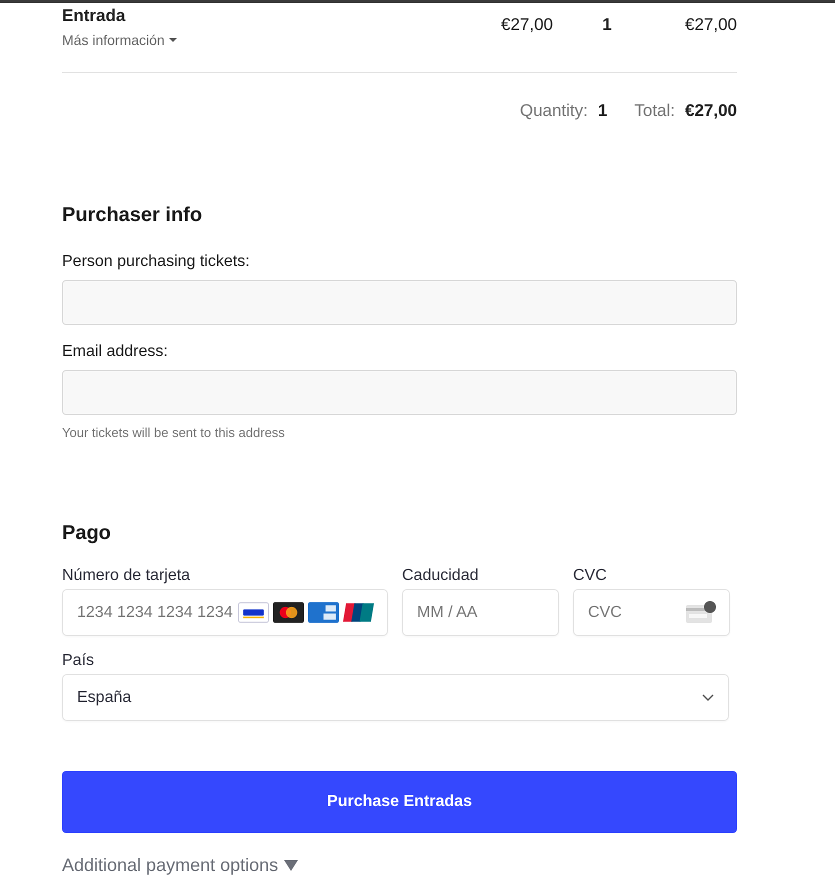  Describe the element at coordinates (87, 533) in the screenshot. I see `section-heading: Pago` at that location.